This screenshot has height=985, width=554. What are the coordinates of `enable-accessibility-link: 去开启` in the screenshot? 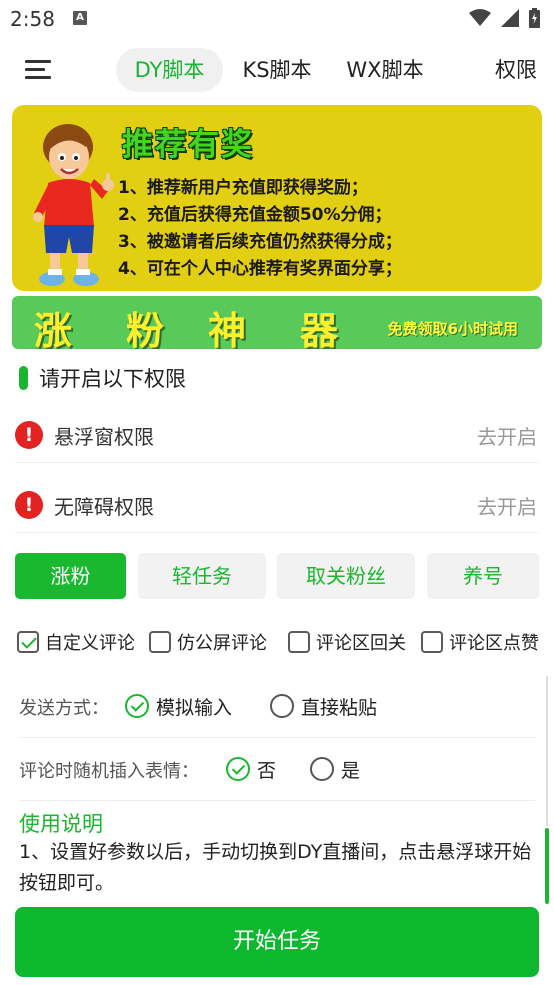 It's located at (507, 505).